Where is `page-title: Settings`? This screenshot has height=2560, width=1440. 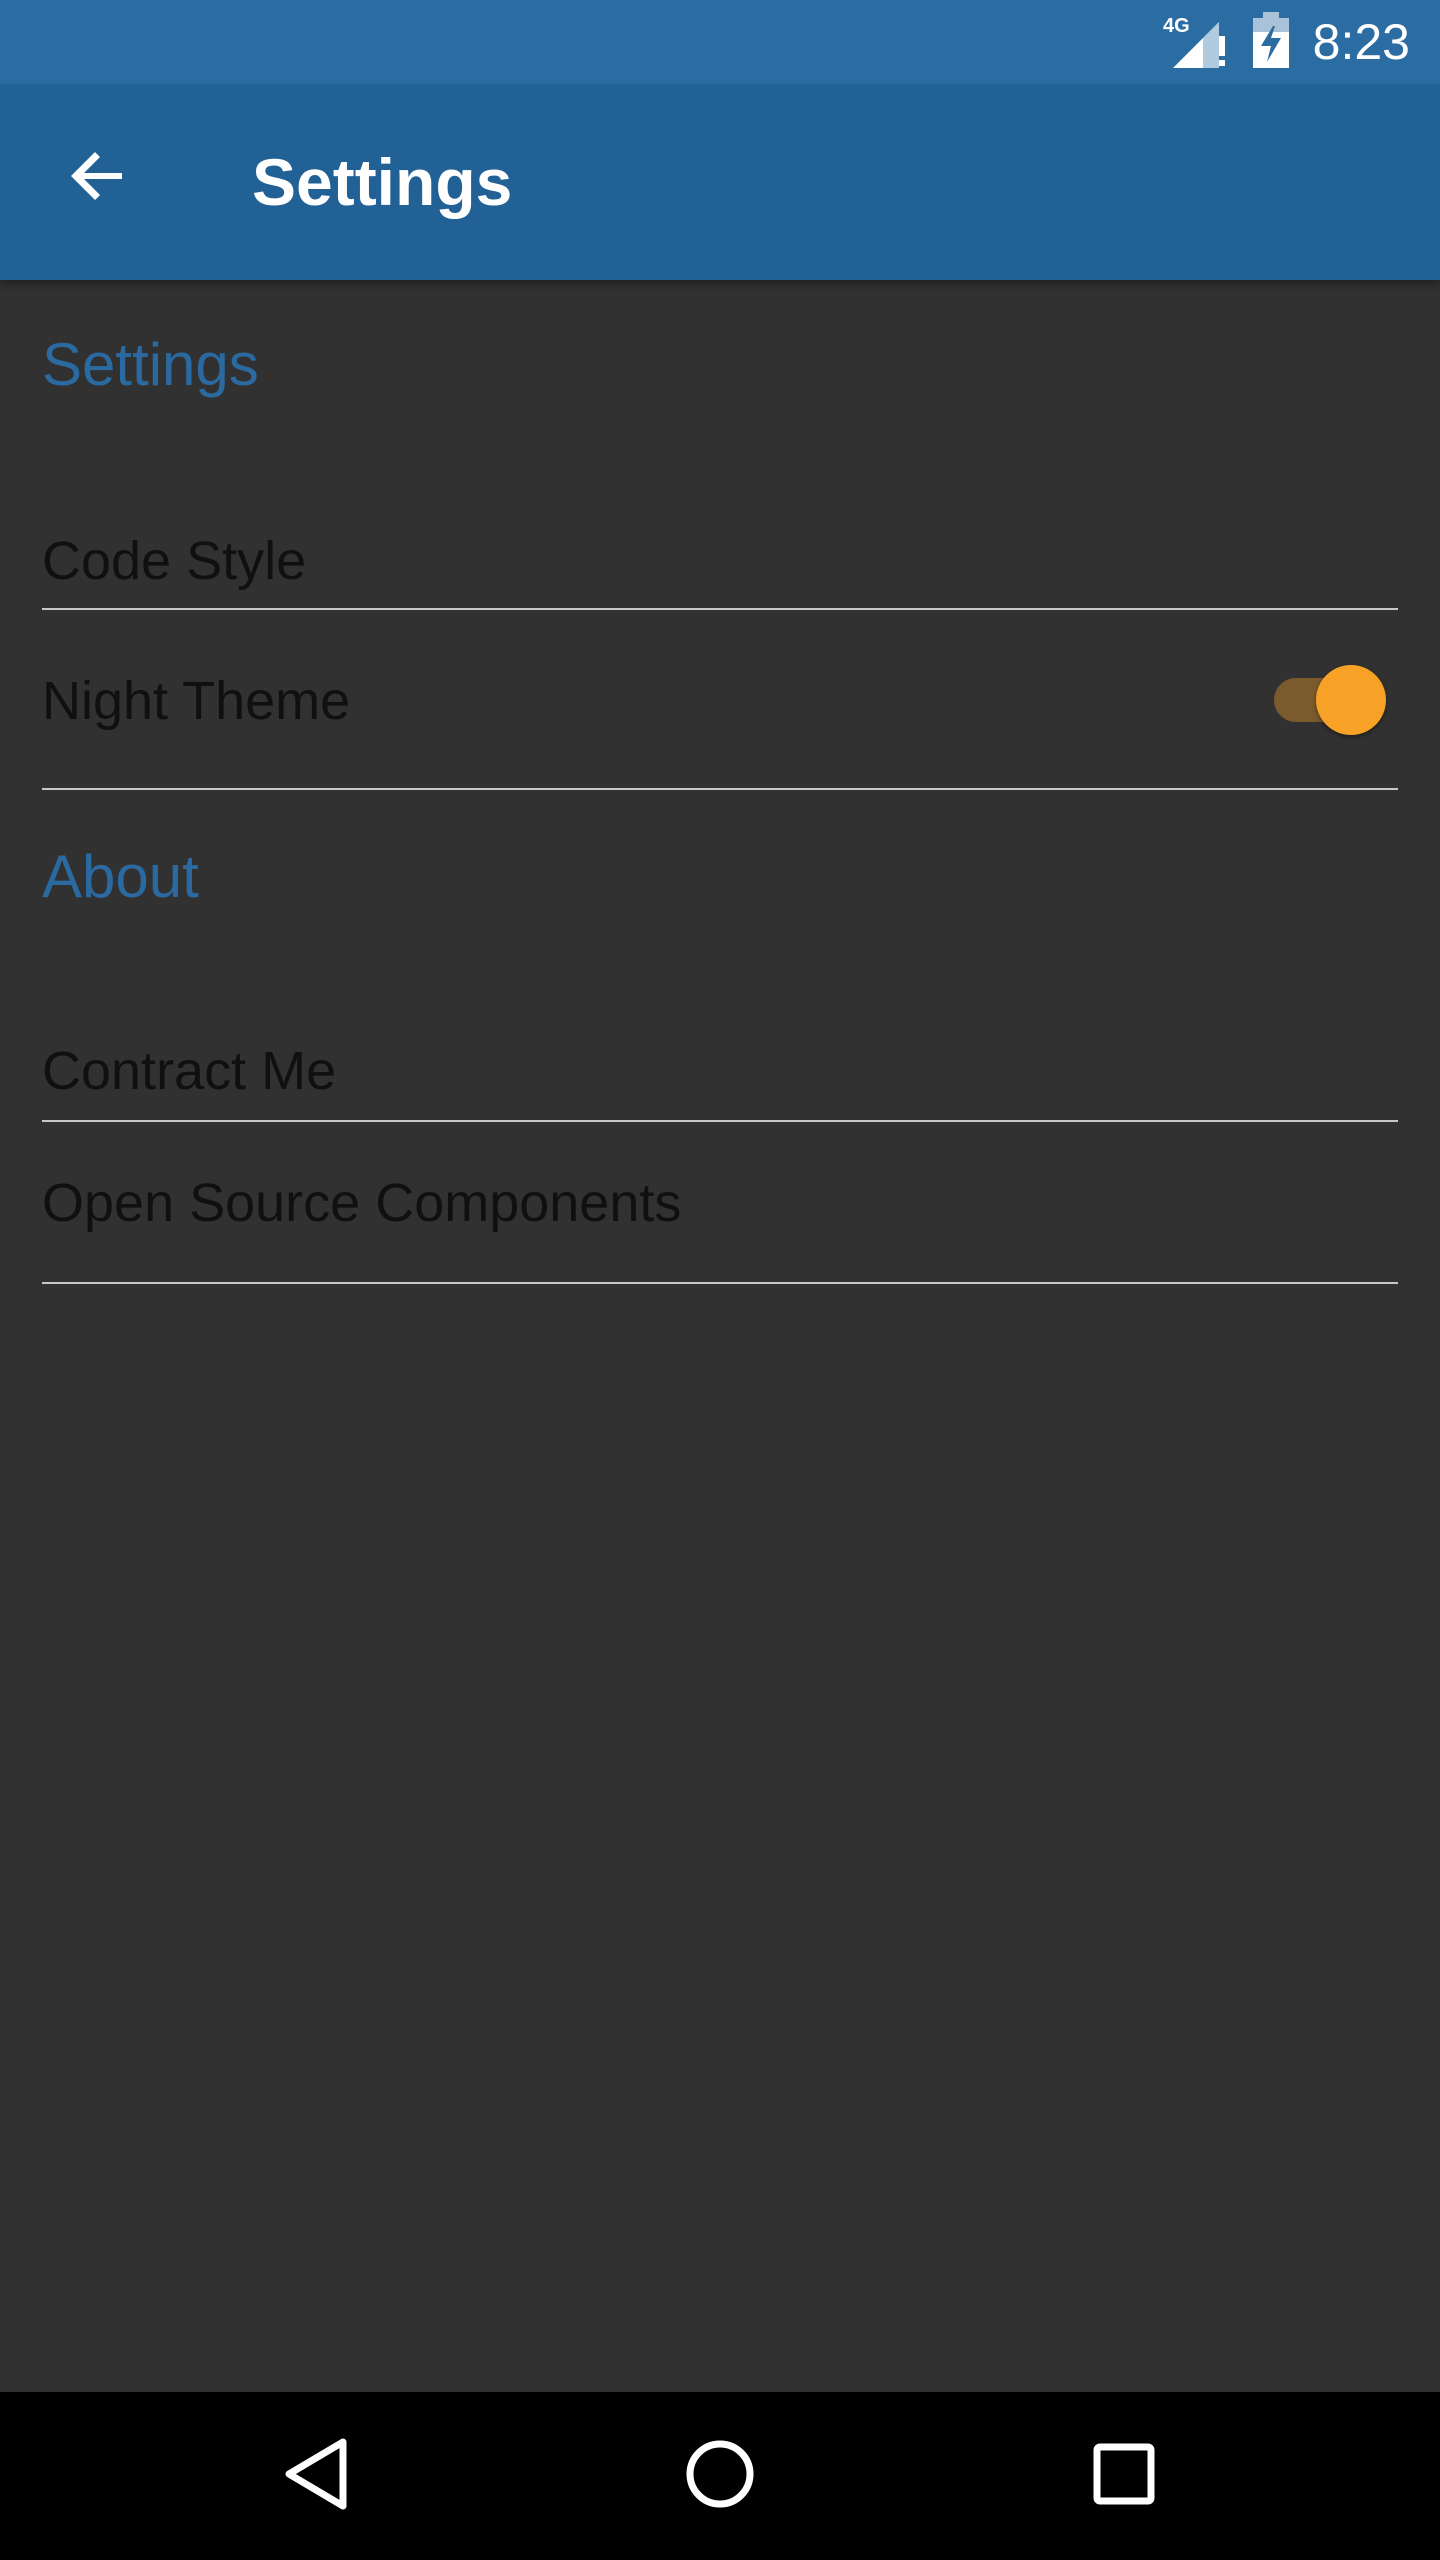 page-title: Settings is located at coordinates (382, 182).